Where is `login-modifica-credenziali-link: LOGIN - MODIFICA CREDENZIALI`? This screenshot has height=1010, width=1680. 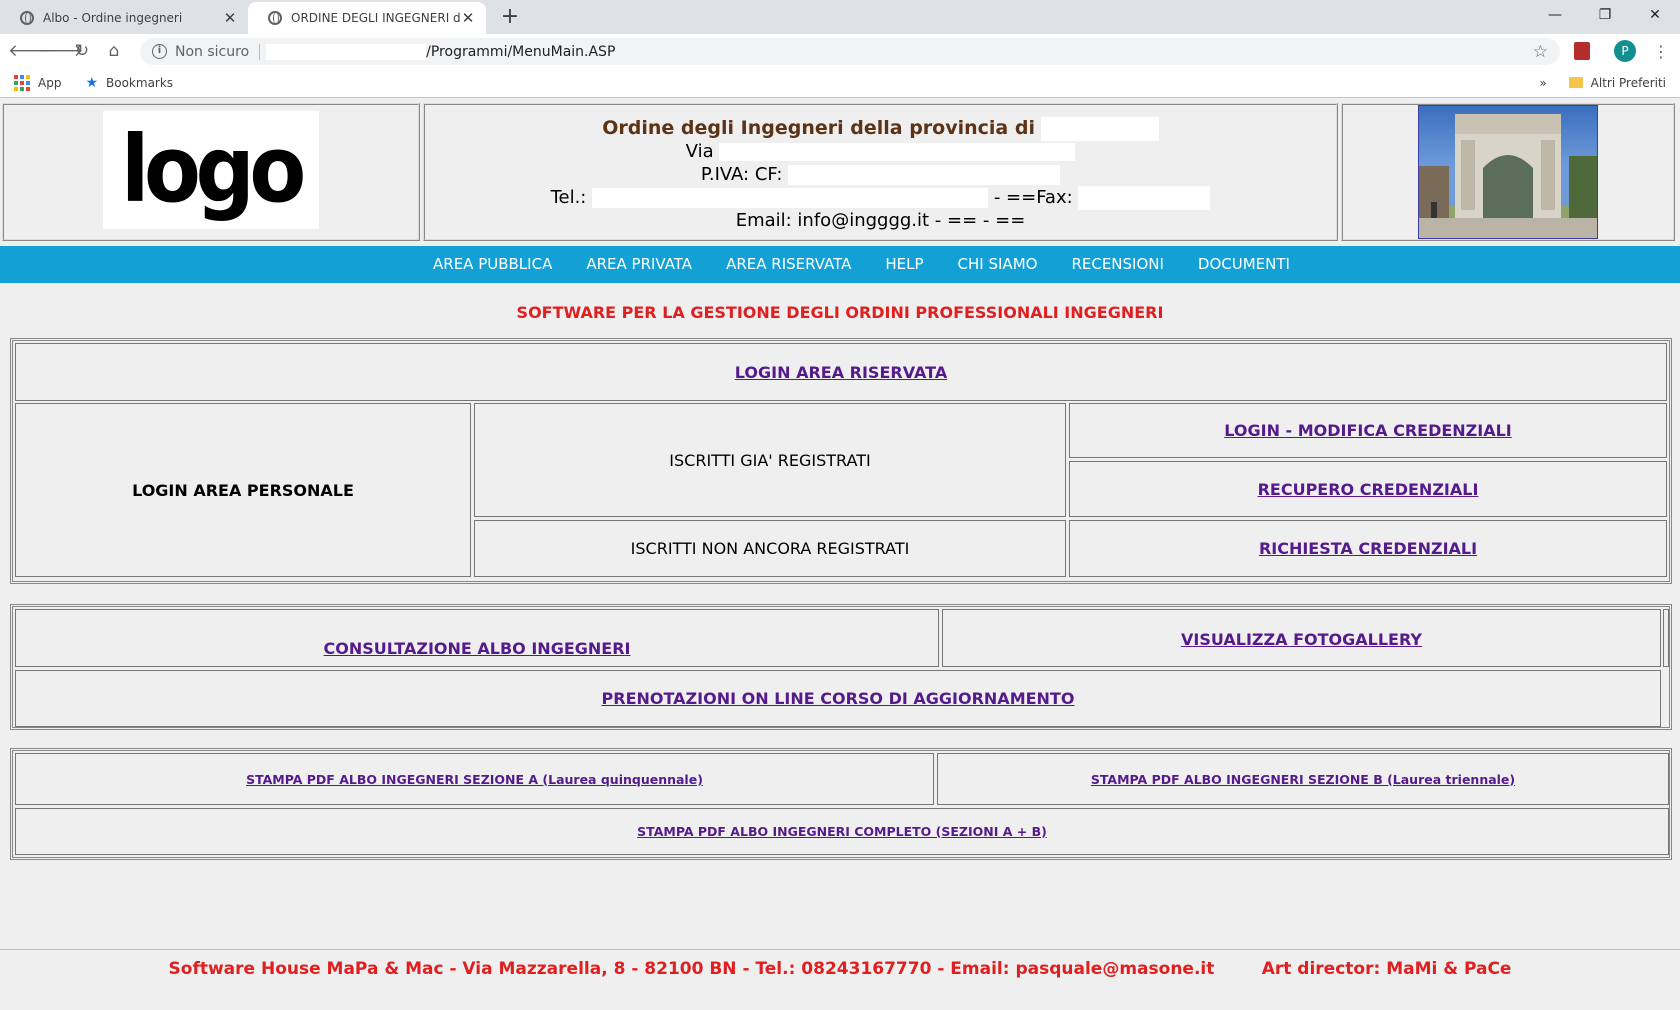 login-modifica-credenziali-link: LOGIN - MODIFICA CREDENZIALI is located at coordinates (1368, 430).